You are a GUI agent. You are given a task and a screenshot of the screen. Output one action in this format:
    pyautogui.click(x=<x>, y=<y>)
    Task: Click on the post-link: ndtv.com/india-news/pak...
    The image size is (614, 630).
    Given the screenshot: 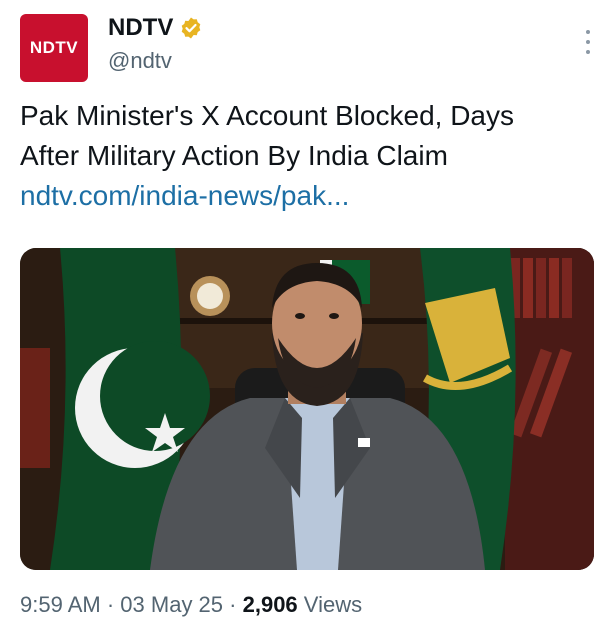 What is the action you would take?
    pyautogui.click(x=310, y=196)
    